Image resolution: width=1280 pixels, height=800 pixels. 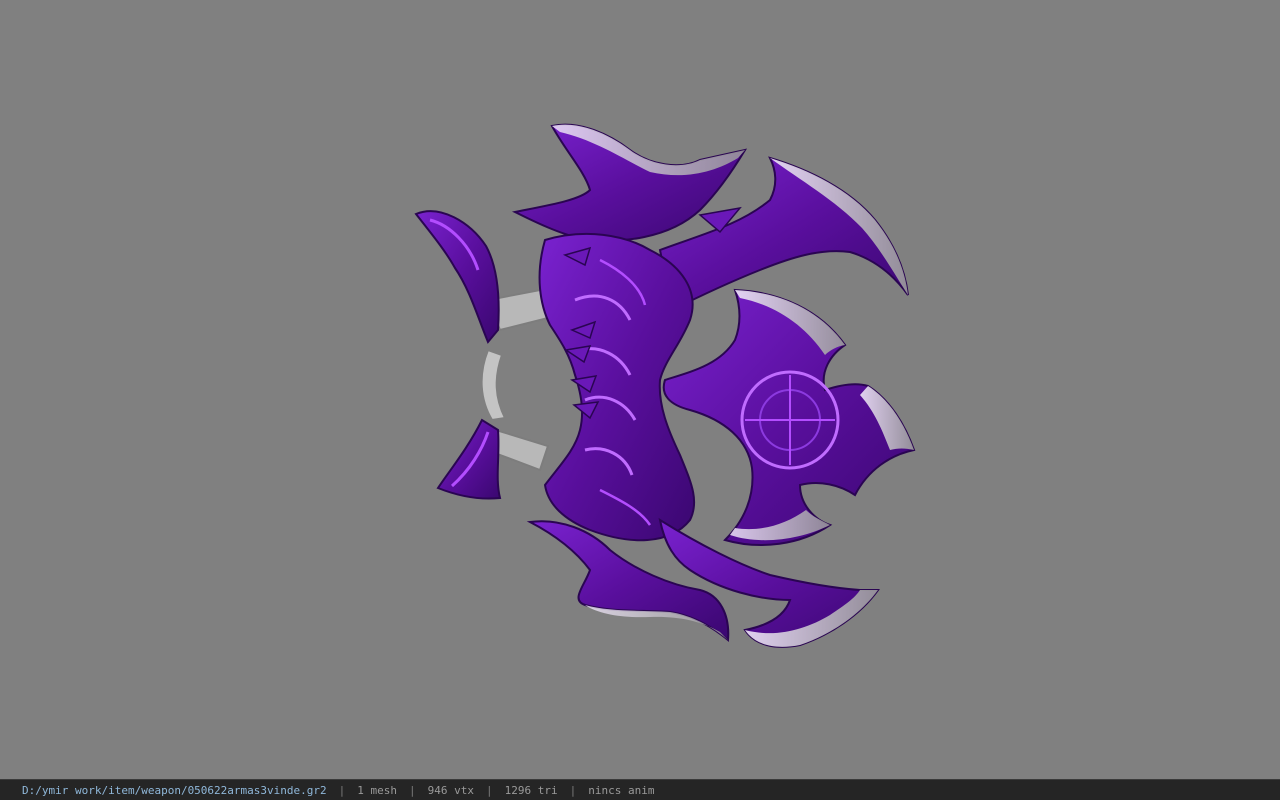 I want to click on left-upper-prong, so click(x=457, y=277).